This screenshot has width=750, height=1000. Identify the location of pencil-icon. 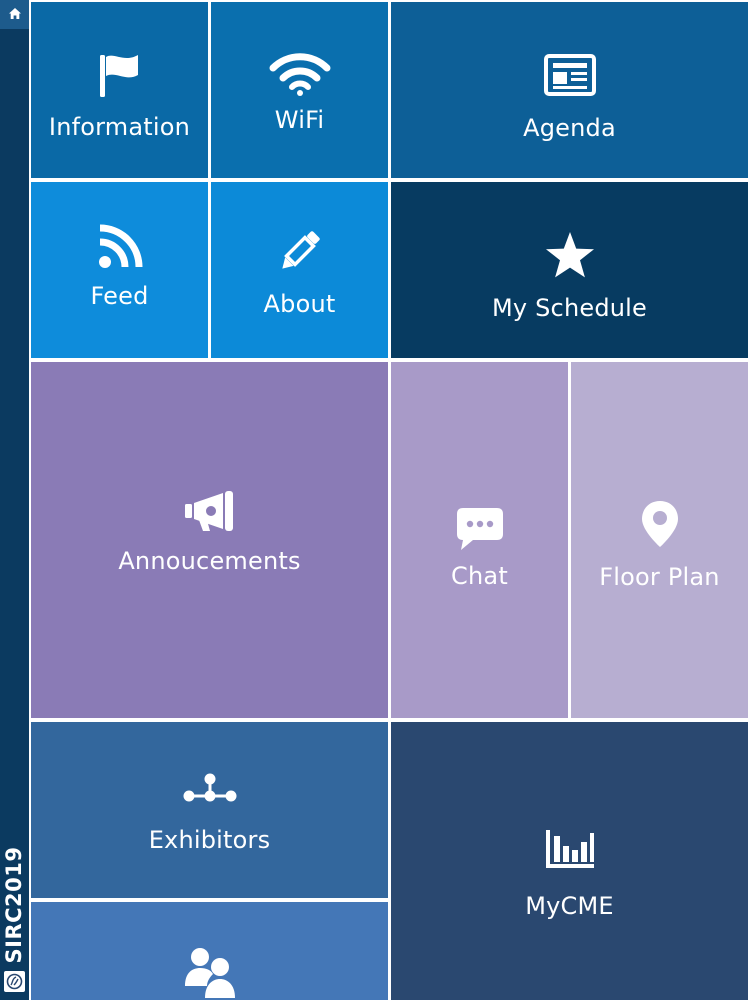
(300, 251).